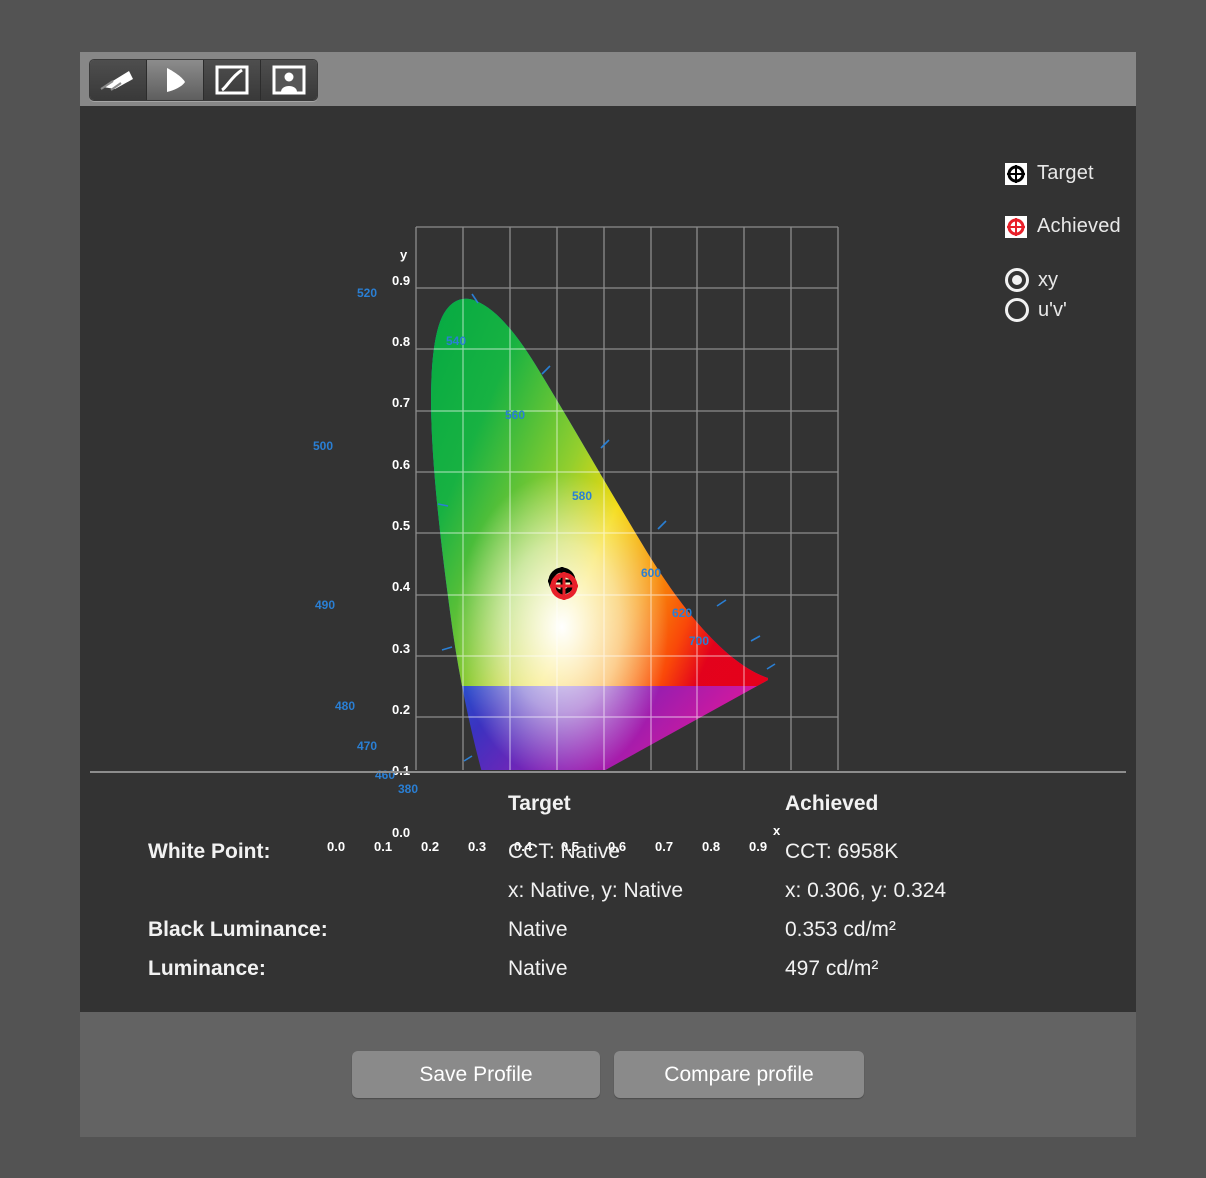 The image size is (1206, 1178). What do you see at coordinates (323, 446) in the screenshot?
I see `wavelength-label-500: 500` at bounding box center [323, 446].